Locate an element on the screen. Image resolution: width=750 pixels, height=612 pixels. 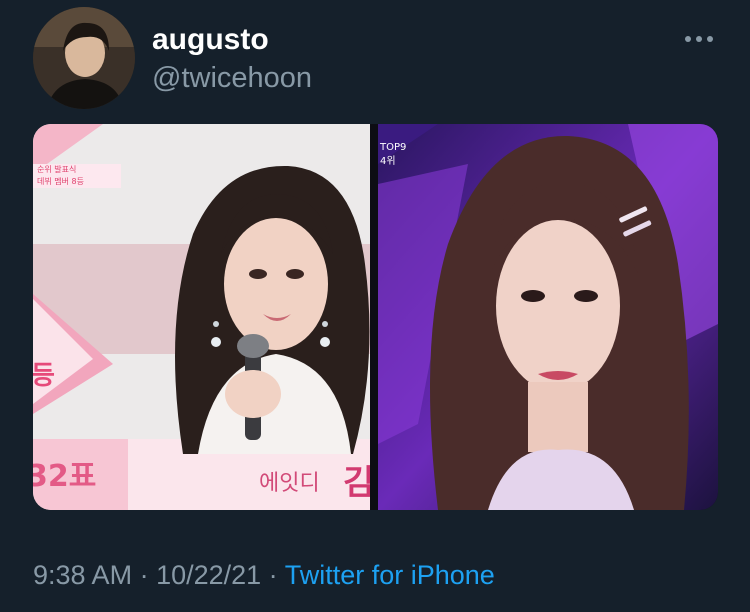
user-handle: @twicehoon is located at coordinates (232, 78).